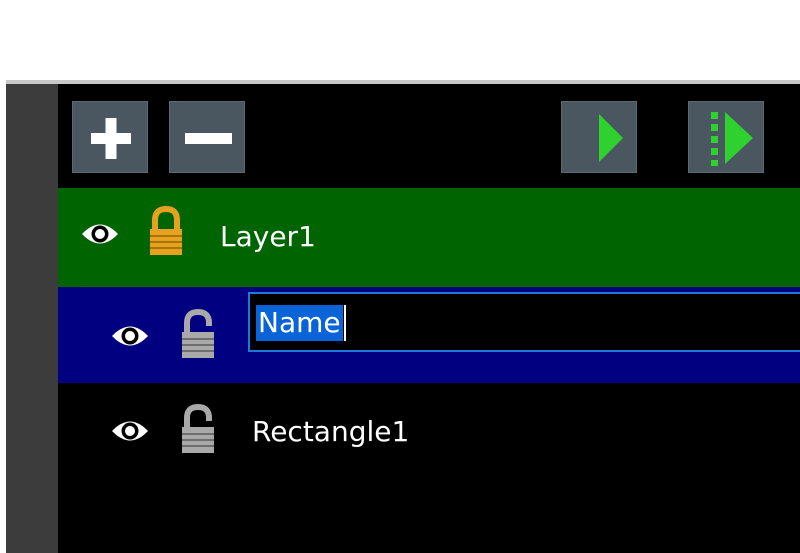 Image resolution: width=800 pixels, height=553 pixels. Describe the element at coordinates (299, 323) in the screenshot. I see `selected-text: Name` at that location.